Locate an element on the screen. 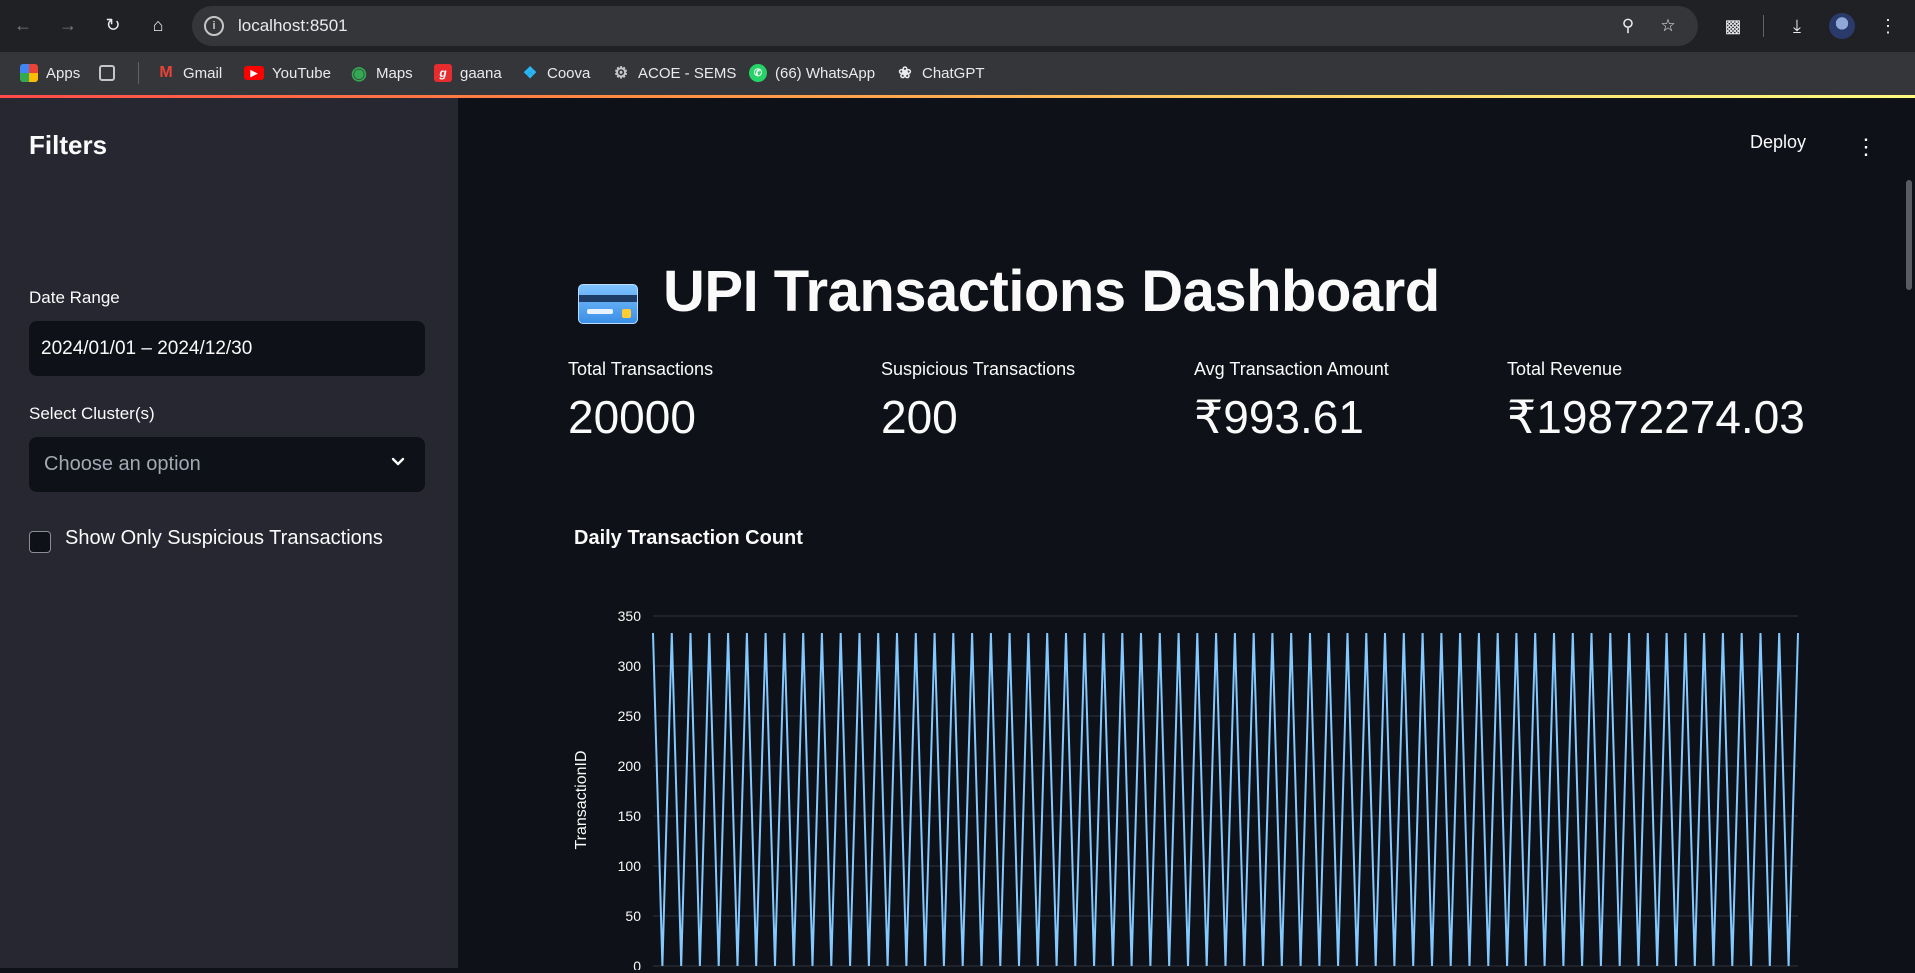 The width and height of the screenshot is (1915, 973). acoe-icon: ⚙ is located at coordinates (621, 73).